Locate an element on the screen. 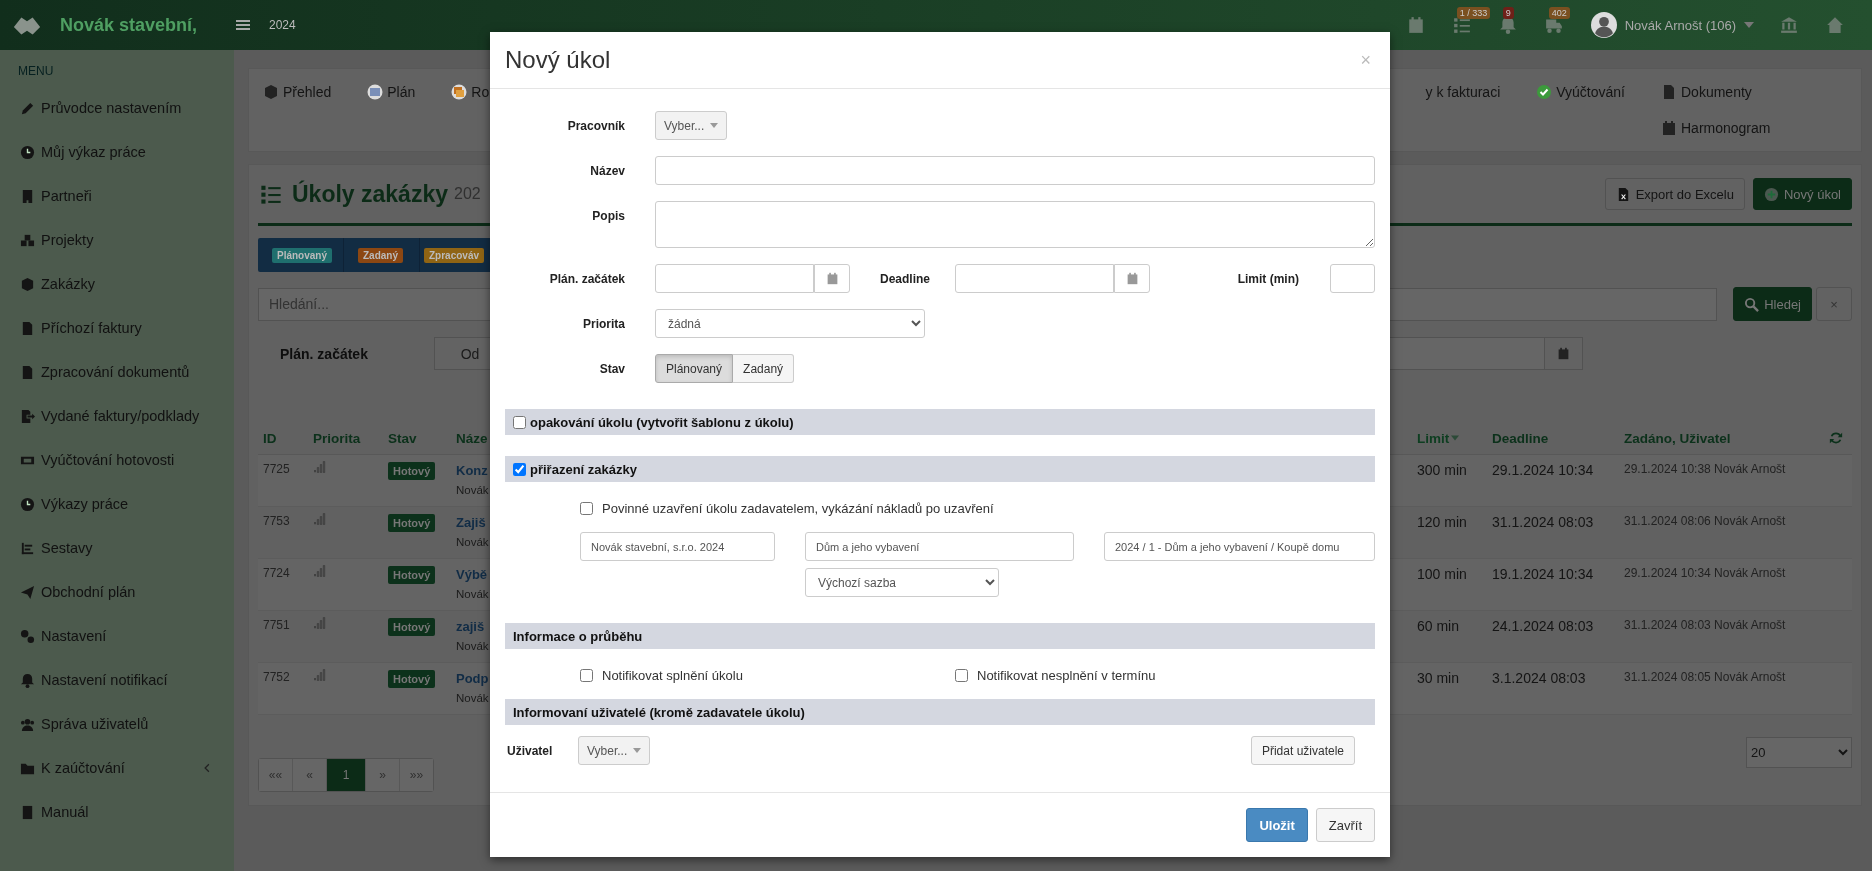 The image size is (1872, 871). status-tag: Zpracováv is located at coordinates (454, 255).